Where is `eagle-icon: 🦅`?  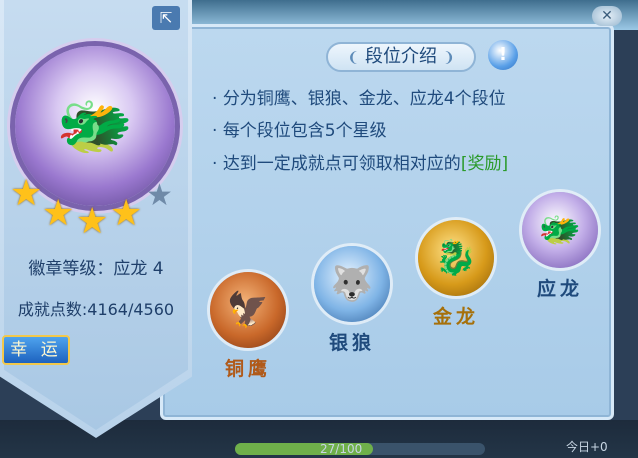
eagle-icon: 🦅 is located at coordinates (248, 310).